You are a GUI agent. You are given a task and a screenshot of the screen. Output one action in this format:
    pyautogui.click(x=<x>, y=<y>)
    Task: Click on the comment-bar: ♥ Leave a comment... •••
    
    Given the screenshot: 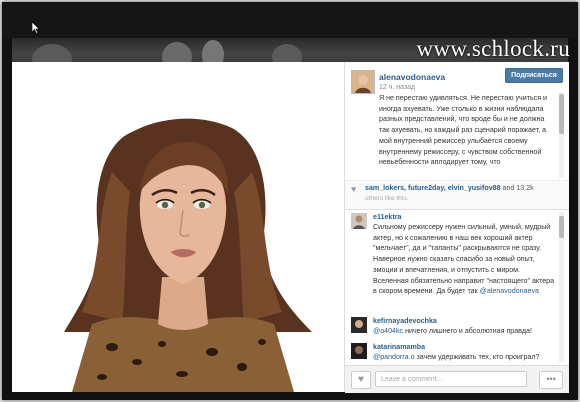 What is the action you would take?
    pyautogui.click(x=457, y=379)
    